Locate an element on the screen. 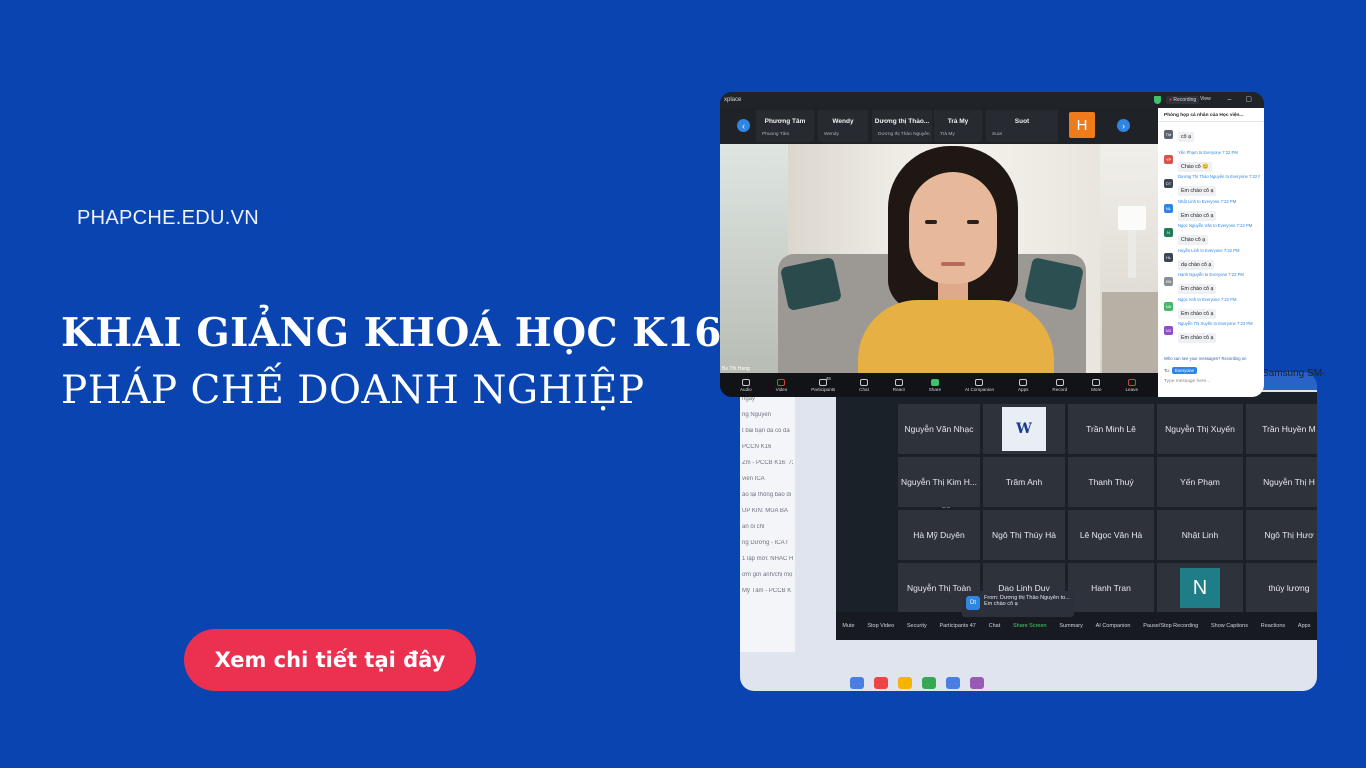 The width and height of the screenshot is (1366, 768). toolbar-button: AI Companion is located at coordinates (979, 385).